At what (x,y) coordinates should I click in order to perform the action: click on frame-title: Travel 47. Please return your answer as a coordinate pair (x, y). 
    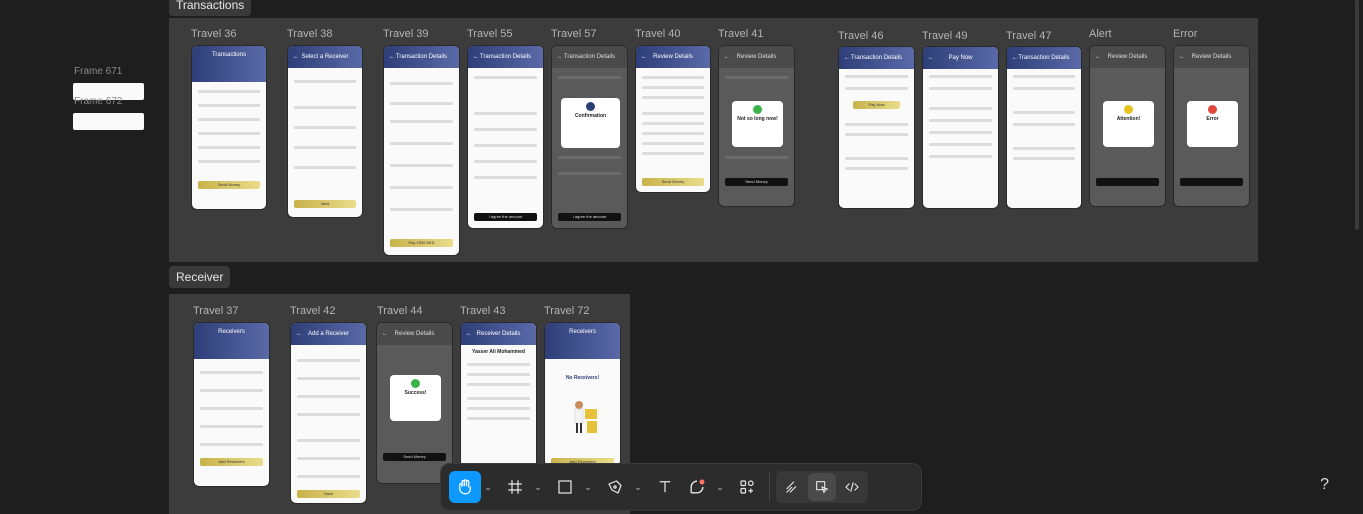
    Looking at the image, I should click on (1028, 36).